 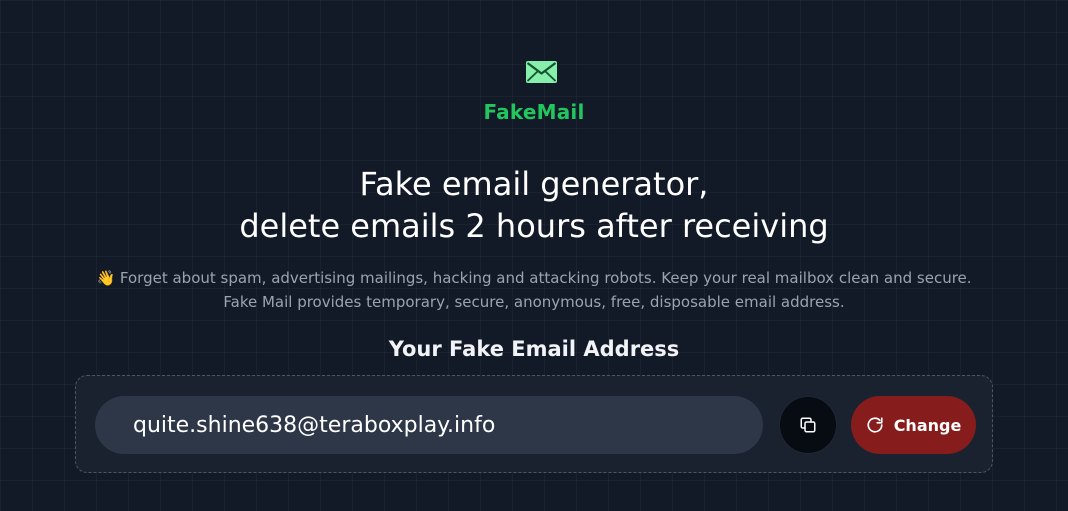 What do you see at coordinates (534, 226) in the screenshot?
I see `page-title-line-2: delete emails 2 hours after receiving` at bounding box center [534, 226].